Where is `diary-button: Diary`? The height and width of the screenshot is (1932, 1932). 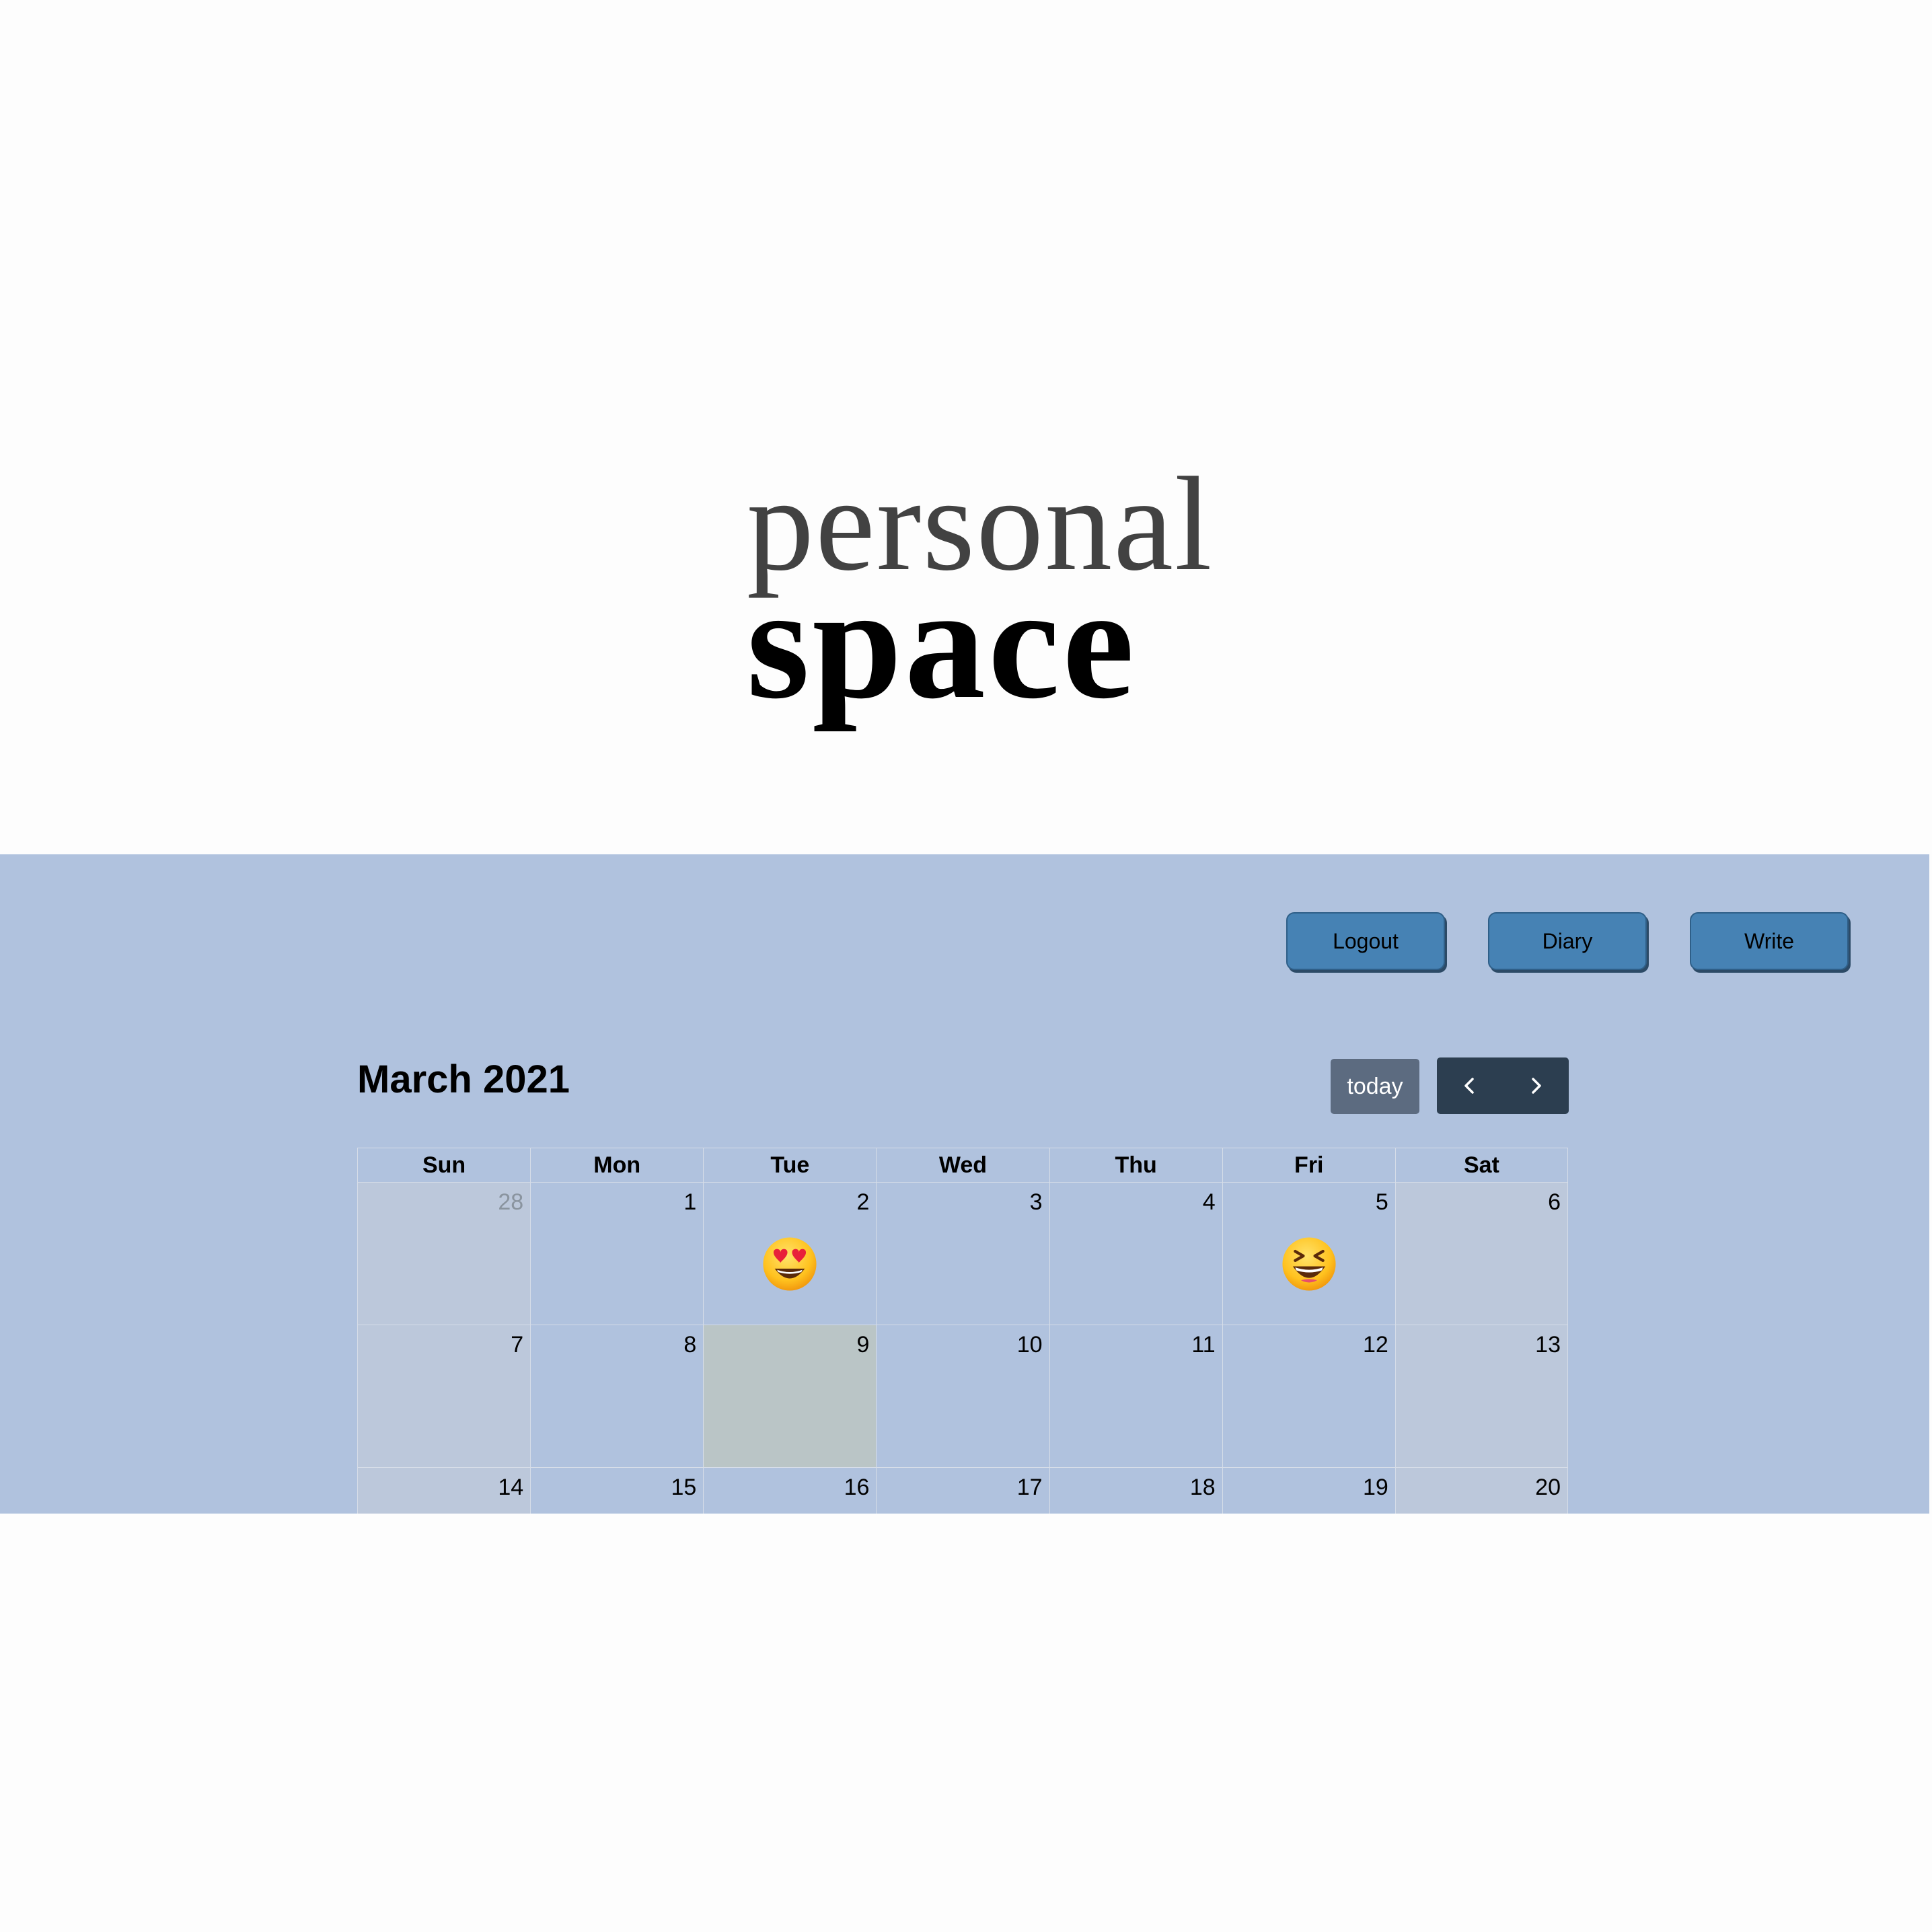 diary-button: Diary is located at coordinates (1567, 941).